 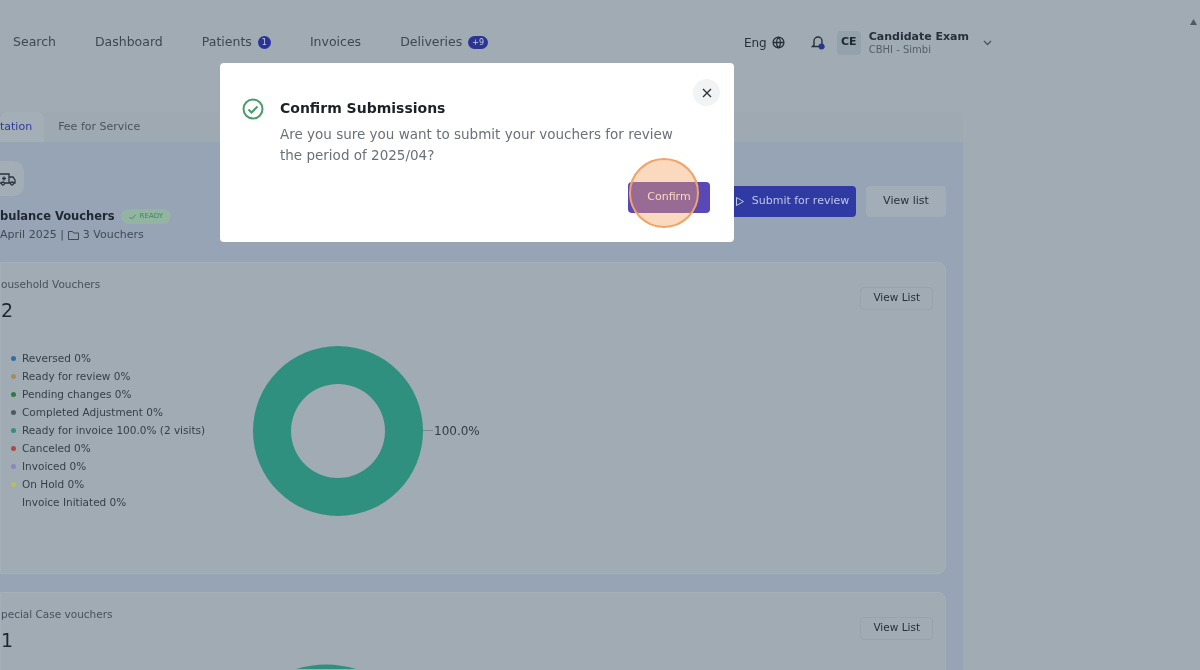 I want to click on confirm-button: Confirm, so click(x=669, y=197).